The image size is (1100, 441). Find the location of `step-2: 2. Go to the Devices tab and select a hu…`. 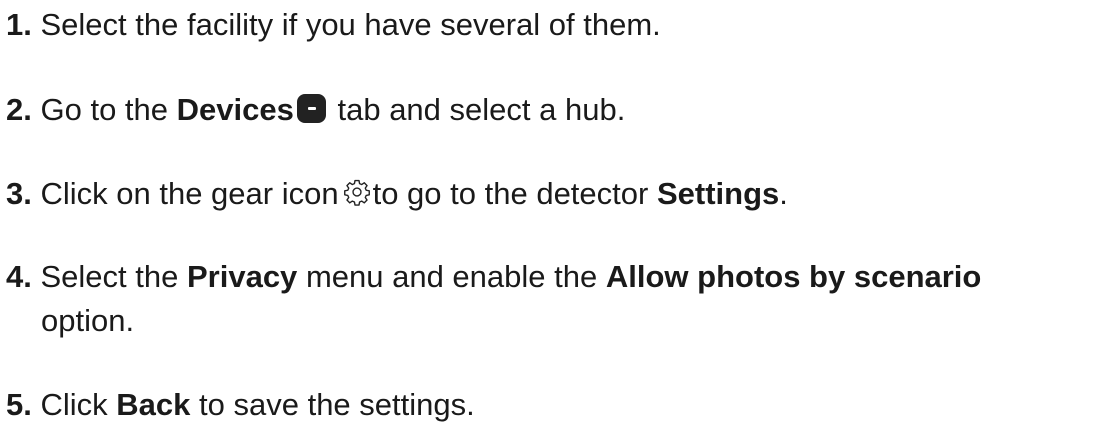

step-2: 2. Go to the Devices tab and select a hu… is located at coordinates (551, 110).